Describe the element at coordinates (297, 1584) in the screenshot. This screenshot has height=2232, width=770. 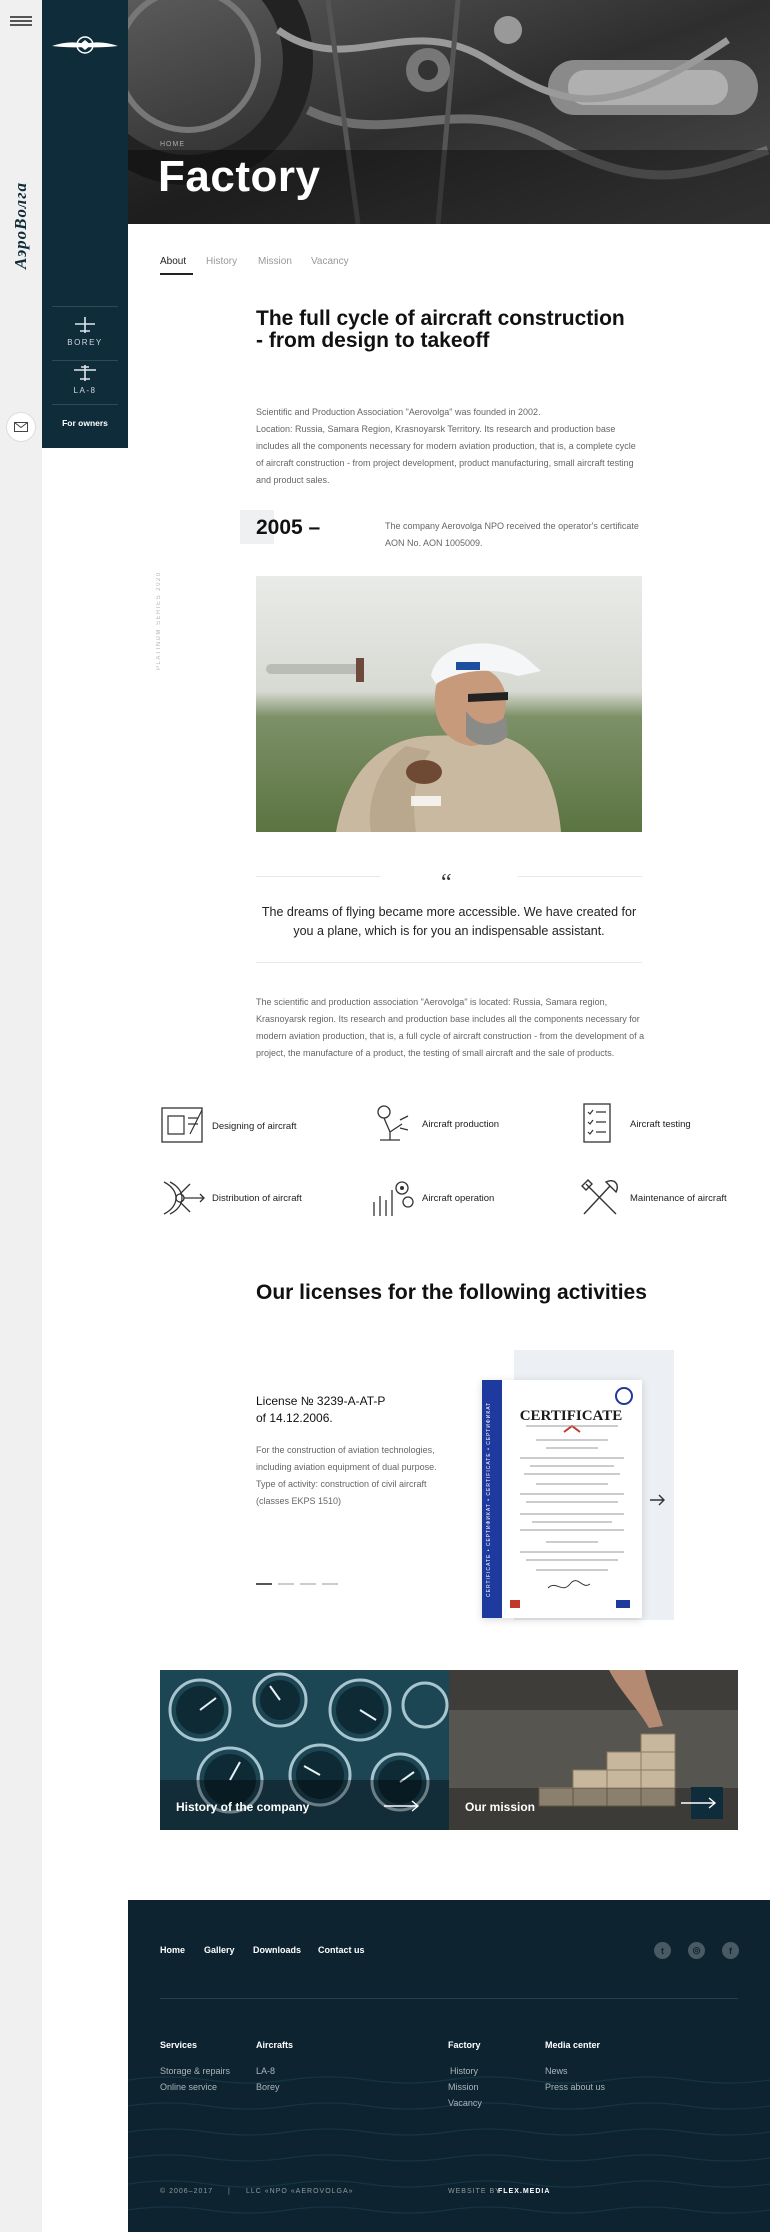
I see `slider-pagination` at that location.